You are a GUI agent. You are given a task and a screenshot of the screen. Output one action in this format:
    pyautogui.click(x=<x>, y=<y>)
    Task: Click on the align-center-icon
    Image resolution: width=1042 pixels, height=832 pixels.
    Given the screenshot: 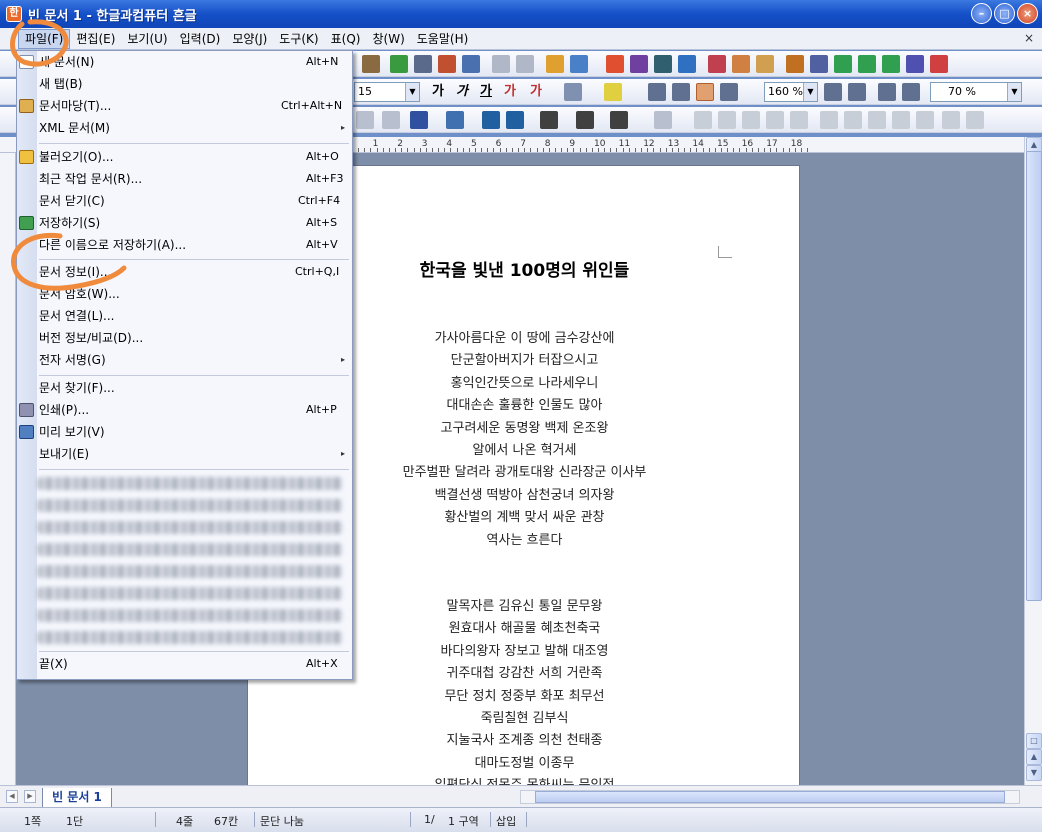 What is the action you would take?
    pyautogui.click(x=705, y=92)
    